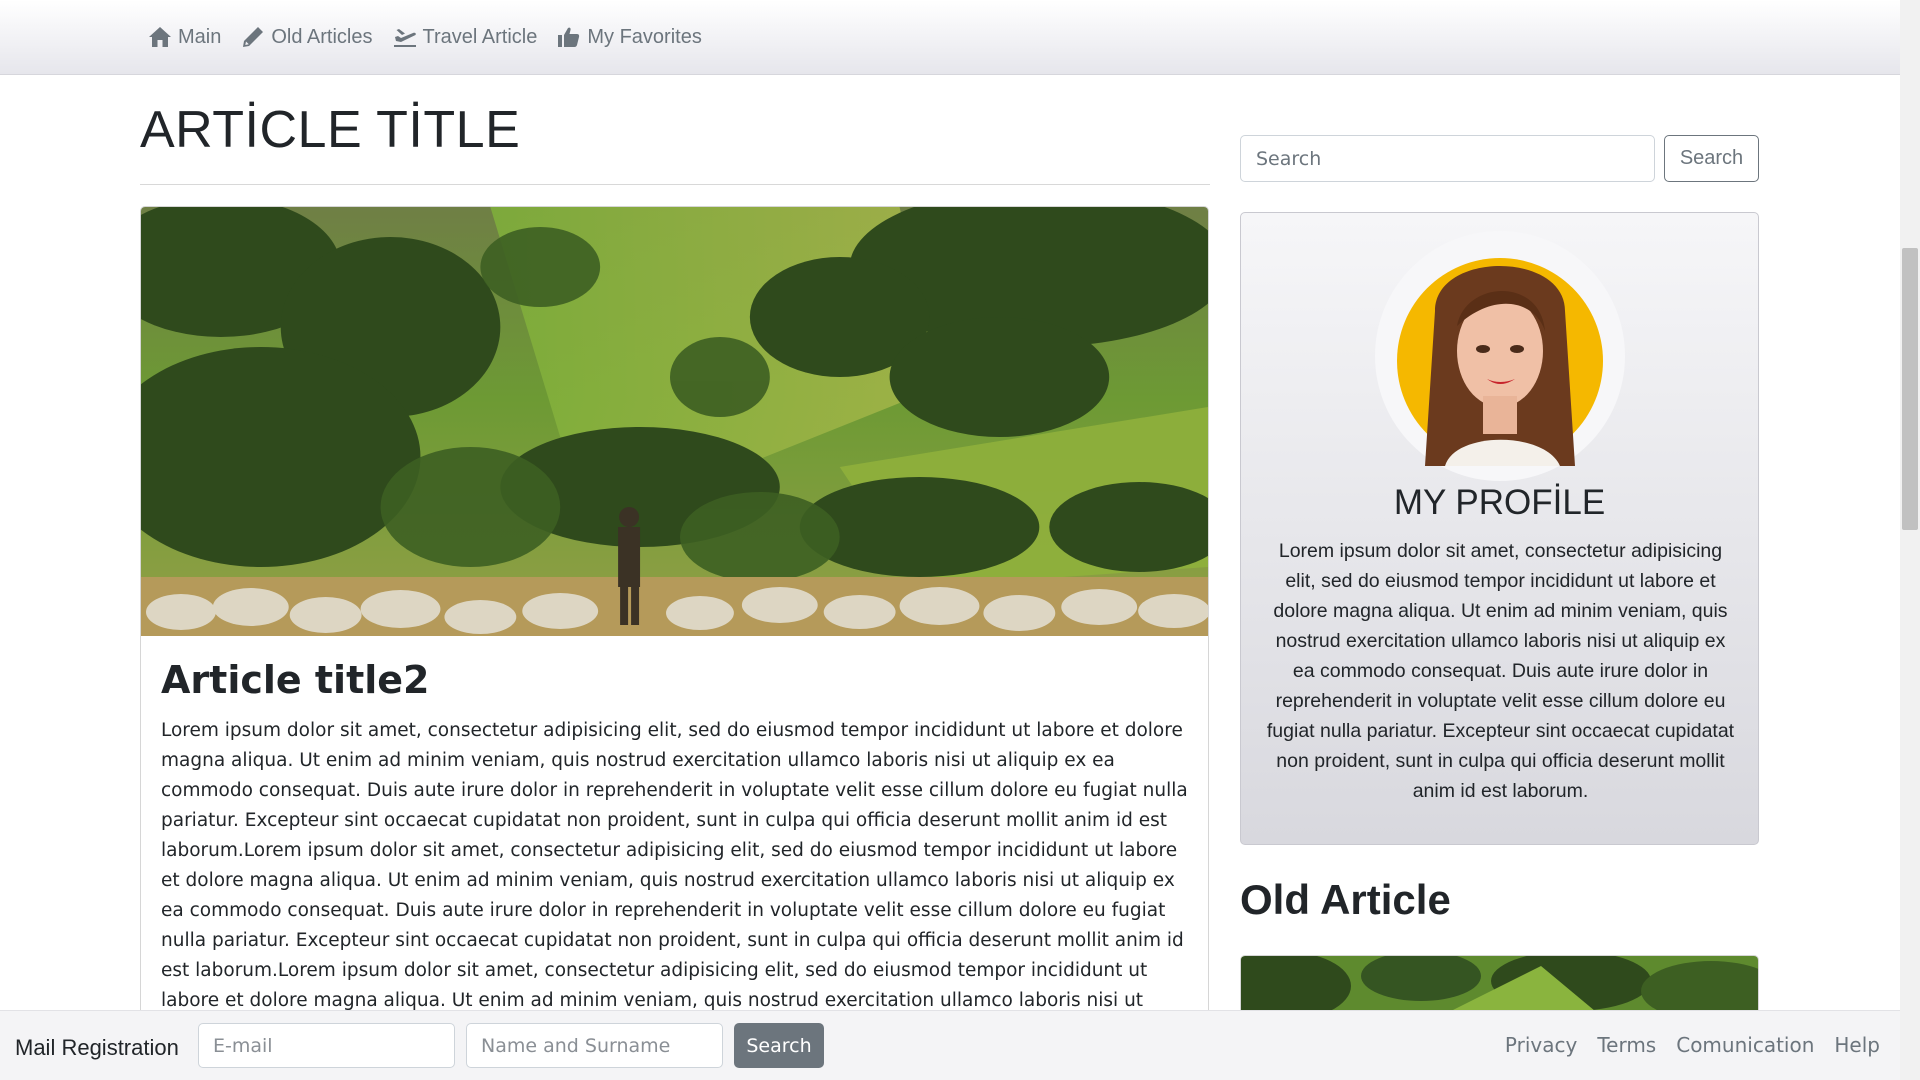 Image resolution: width=1920 pixels, height=1080 pixels. Describe the element at coordinates (1745, 1045) in the screenshot. I see `footer-link-comunication: Comunication` at that location.